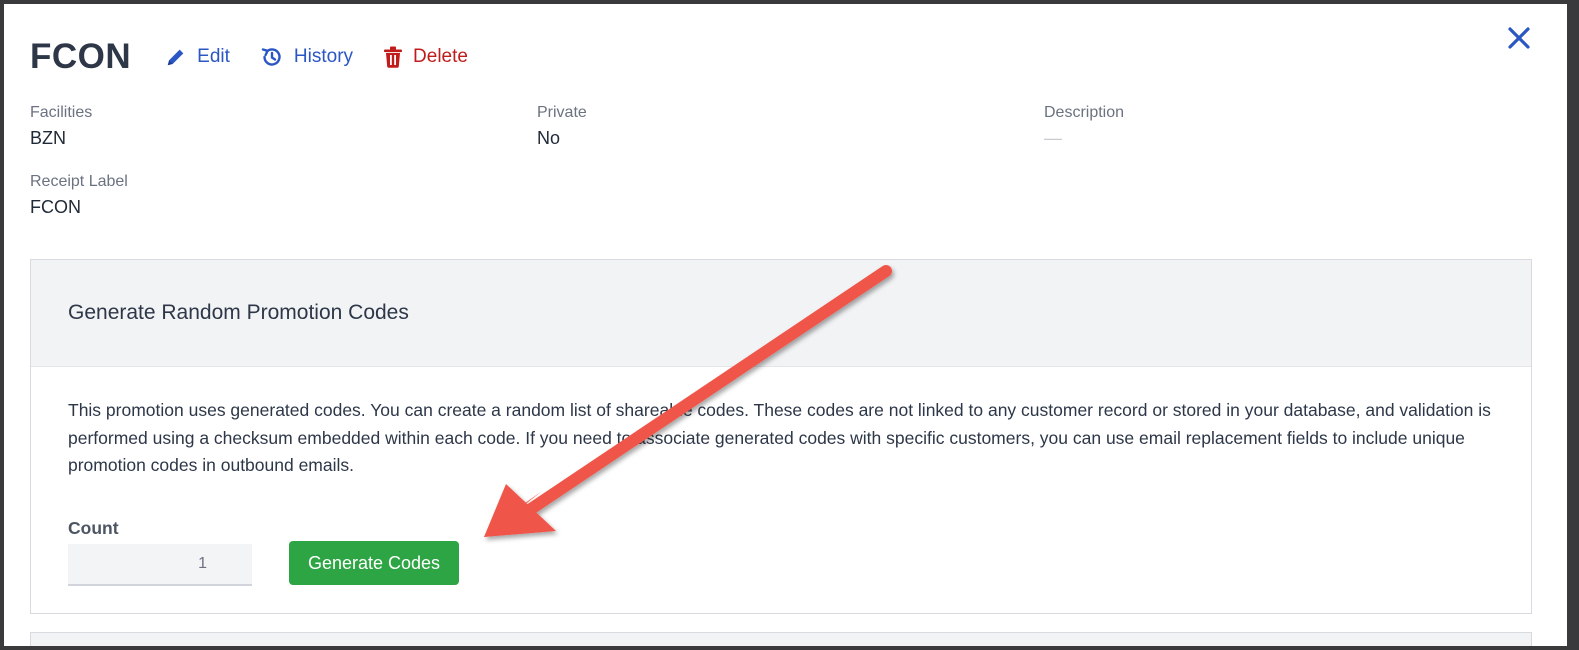 The image size is (1579, 650). I want to click on detail-header: FCON Edit History Delete, so click(264, 57).